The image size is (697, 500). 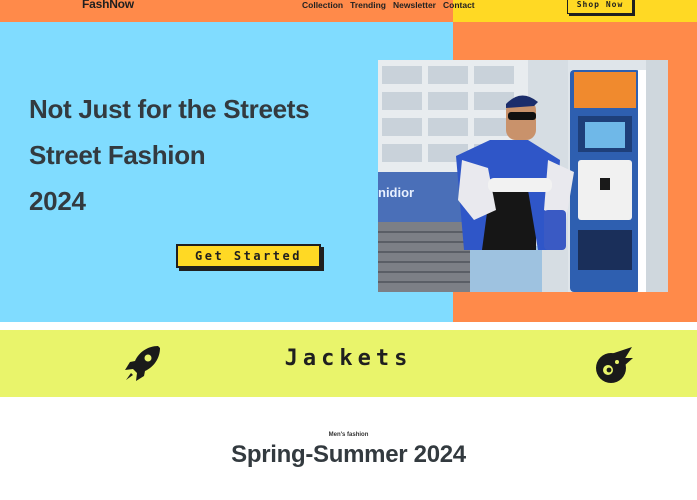 I want to click on meteor-icon, so click(x=614, y=365).